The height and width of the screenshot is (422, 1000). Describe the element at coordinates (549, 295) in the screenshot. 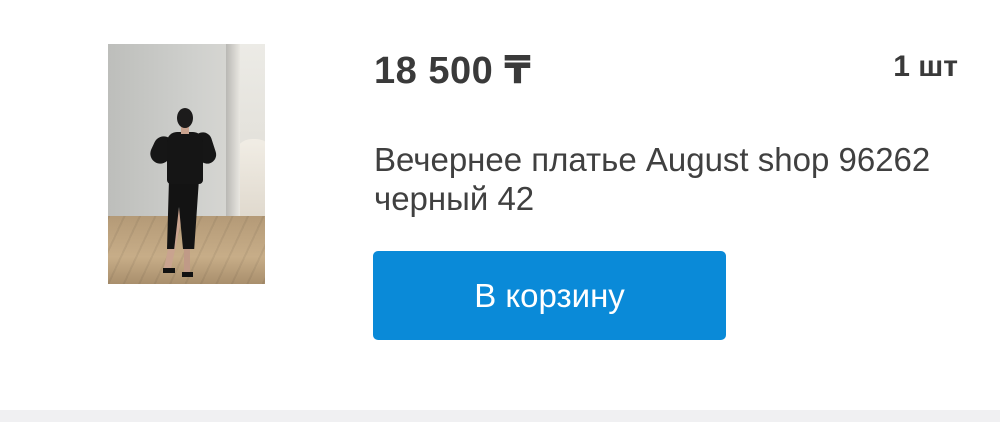

I see `add-to-cart-button: В корзину` at that location.